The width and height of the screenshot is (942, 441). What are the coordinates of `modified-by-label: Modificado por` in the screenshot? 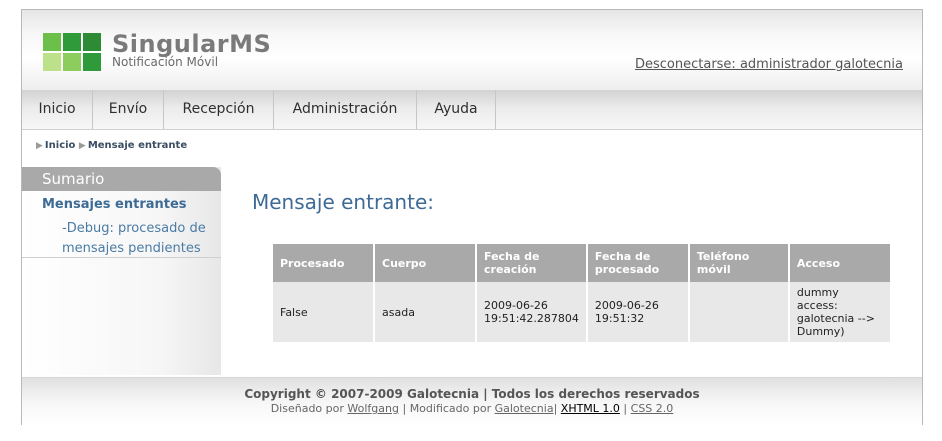 It's located at (450, 408).